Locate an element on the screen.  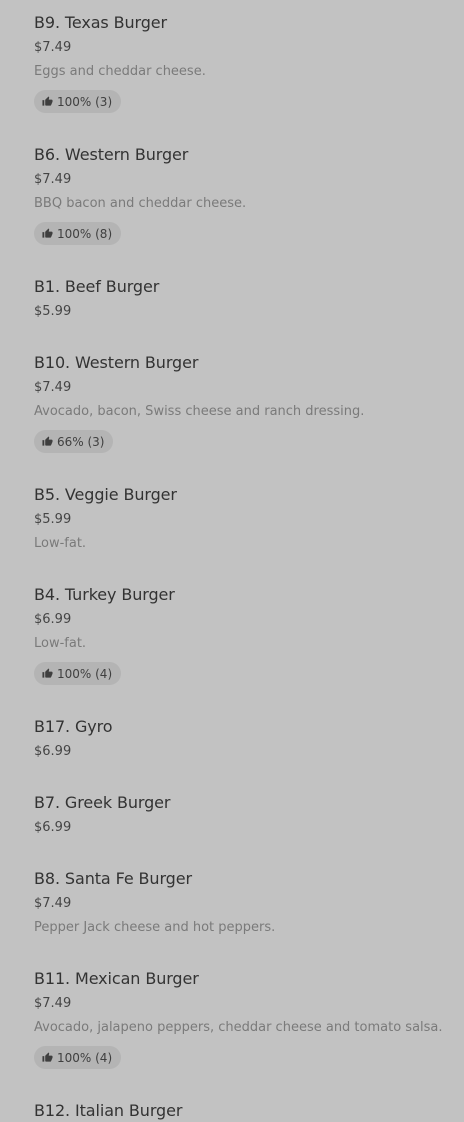
menu-item-name: B10. Western Burger is located at coordinates (116, 362).